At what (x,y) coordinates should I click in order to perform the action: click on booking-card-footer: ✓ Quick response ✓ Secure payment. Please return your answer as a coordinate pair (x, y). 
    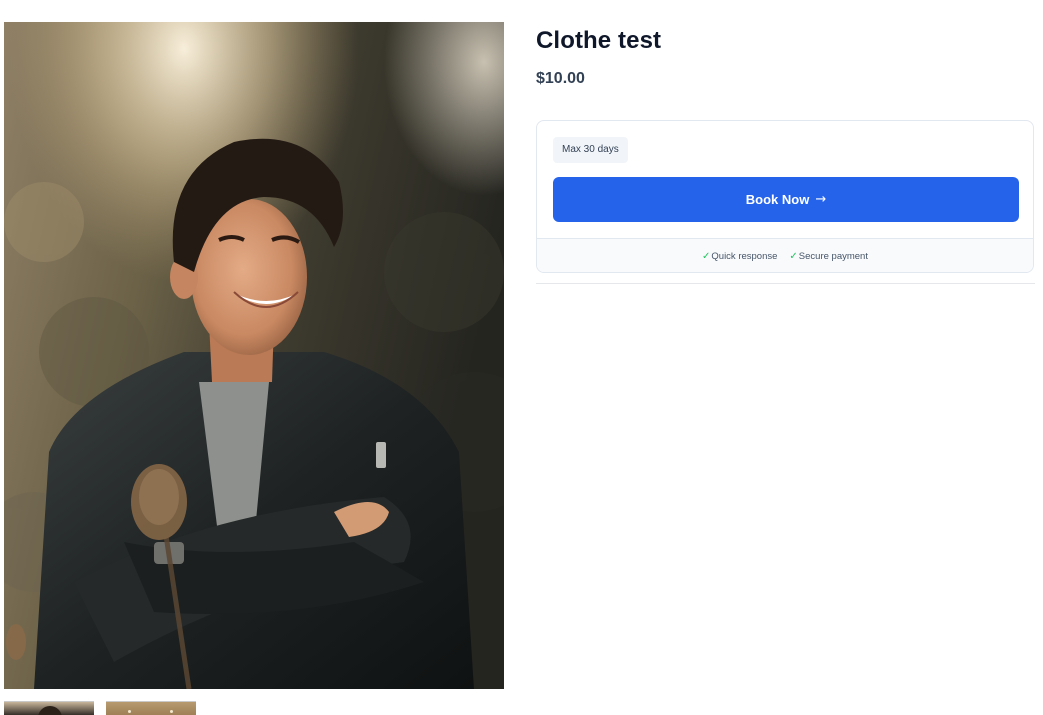
    Looking at the image, I should click on (785, 255).